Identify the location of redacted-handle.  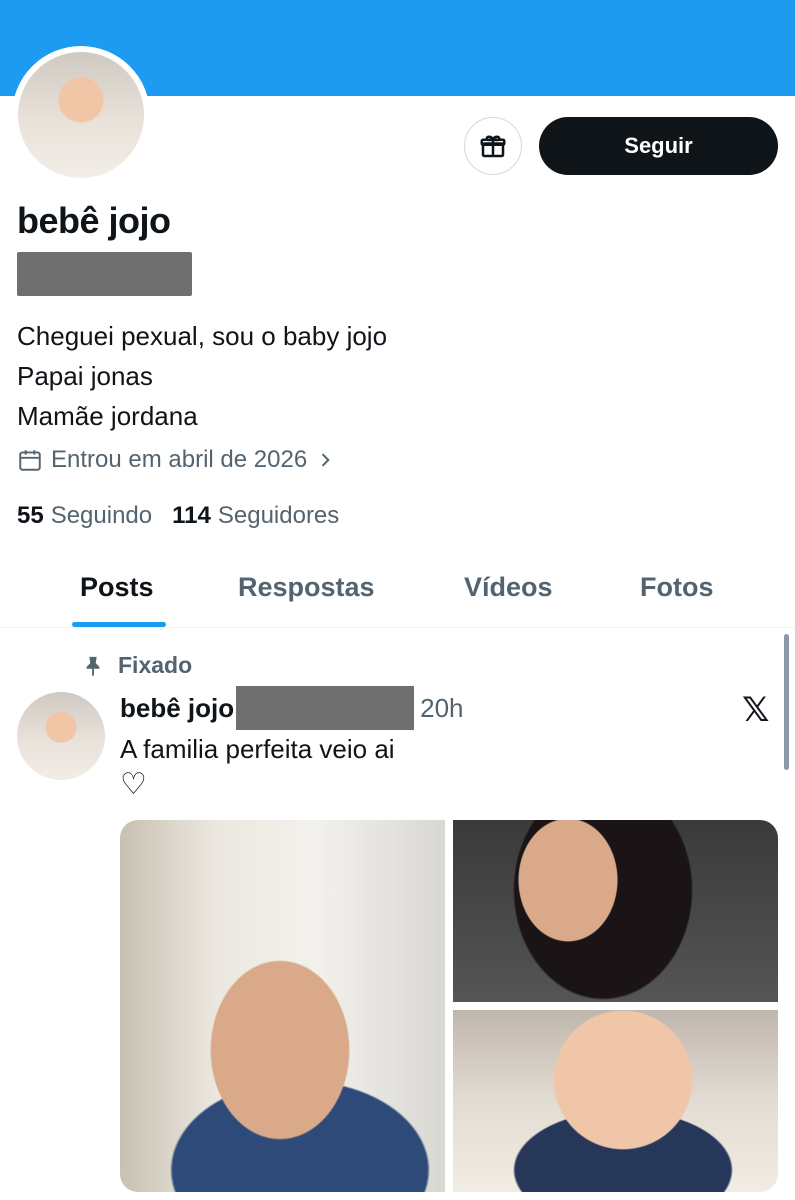
(104, 274).